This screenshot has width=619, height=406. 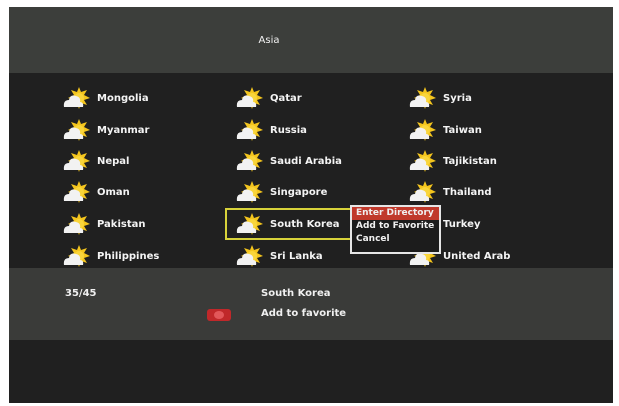 What do you see at coordinates (219, 315) in the screenshot?
I see `red-key-icon` at bounding box center [219, 315].